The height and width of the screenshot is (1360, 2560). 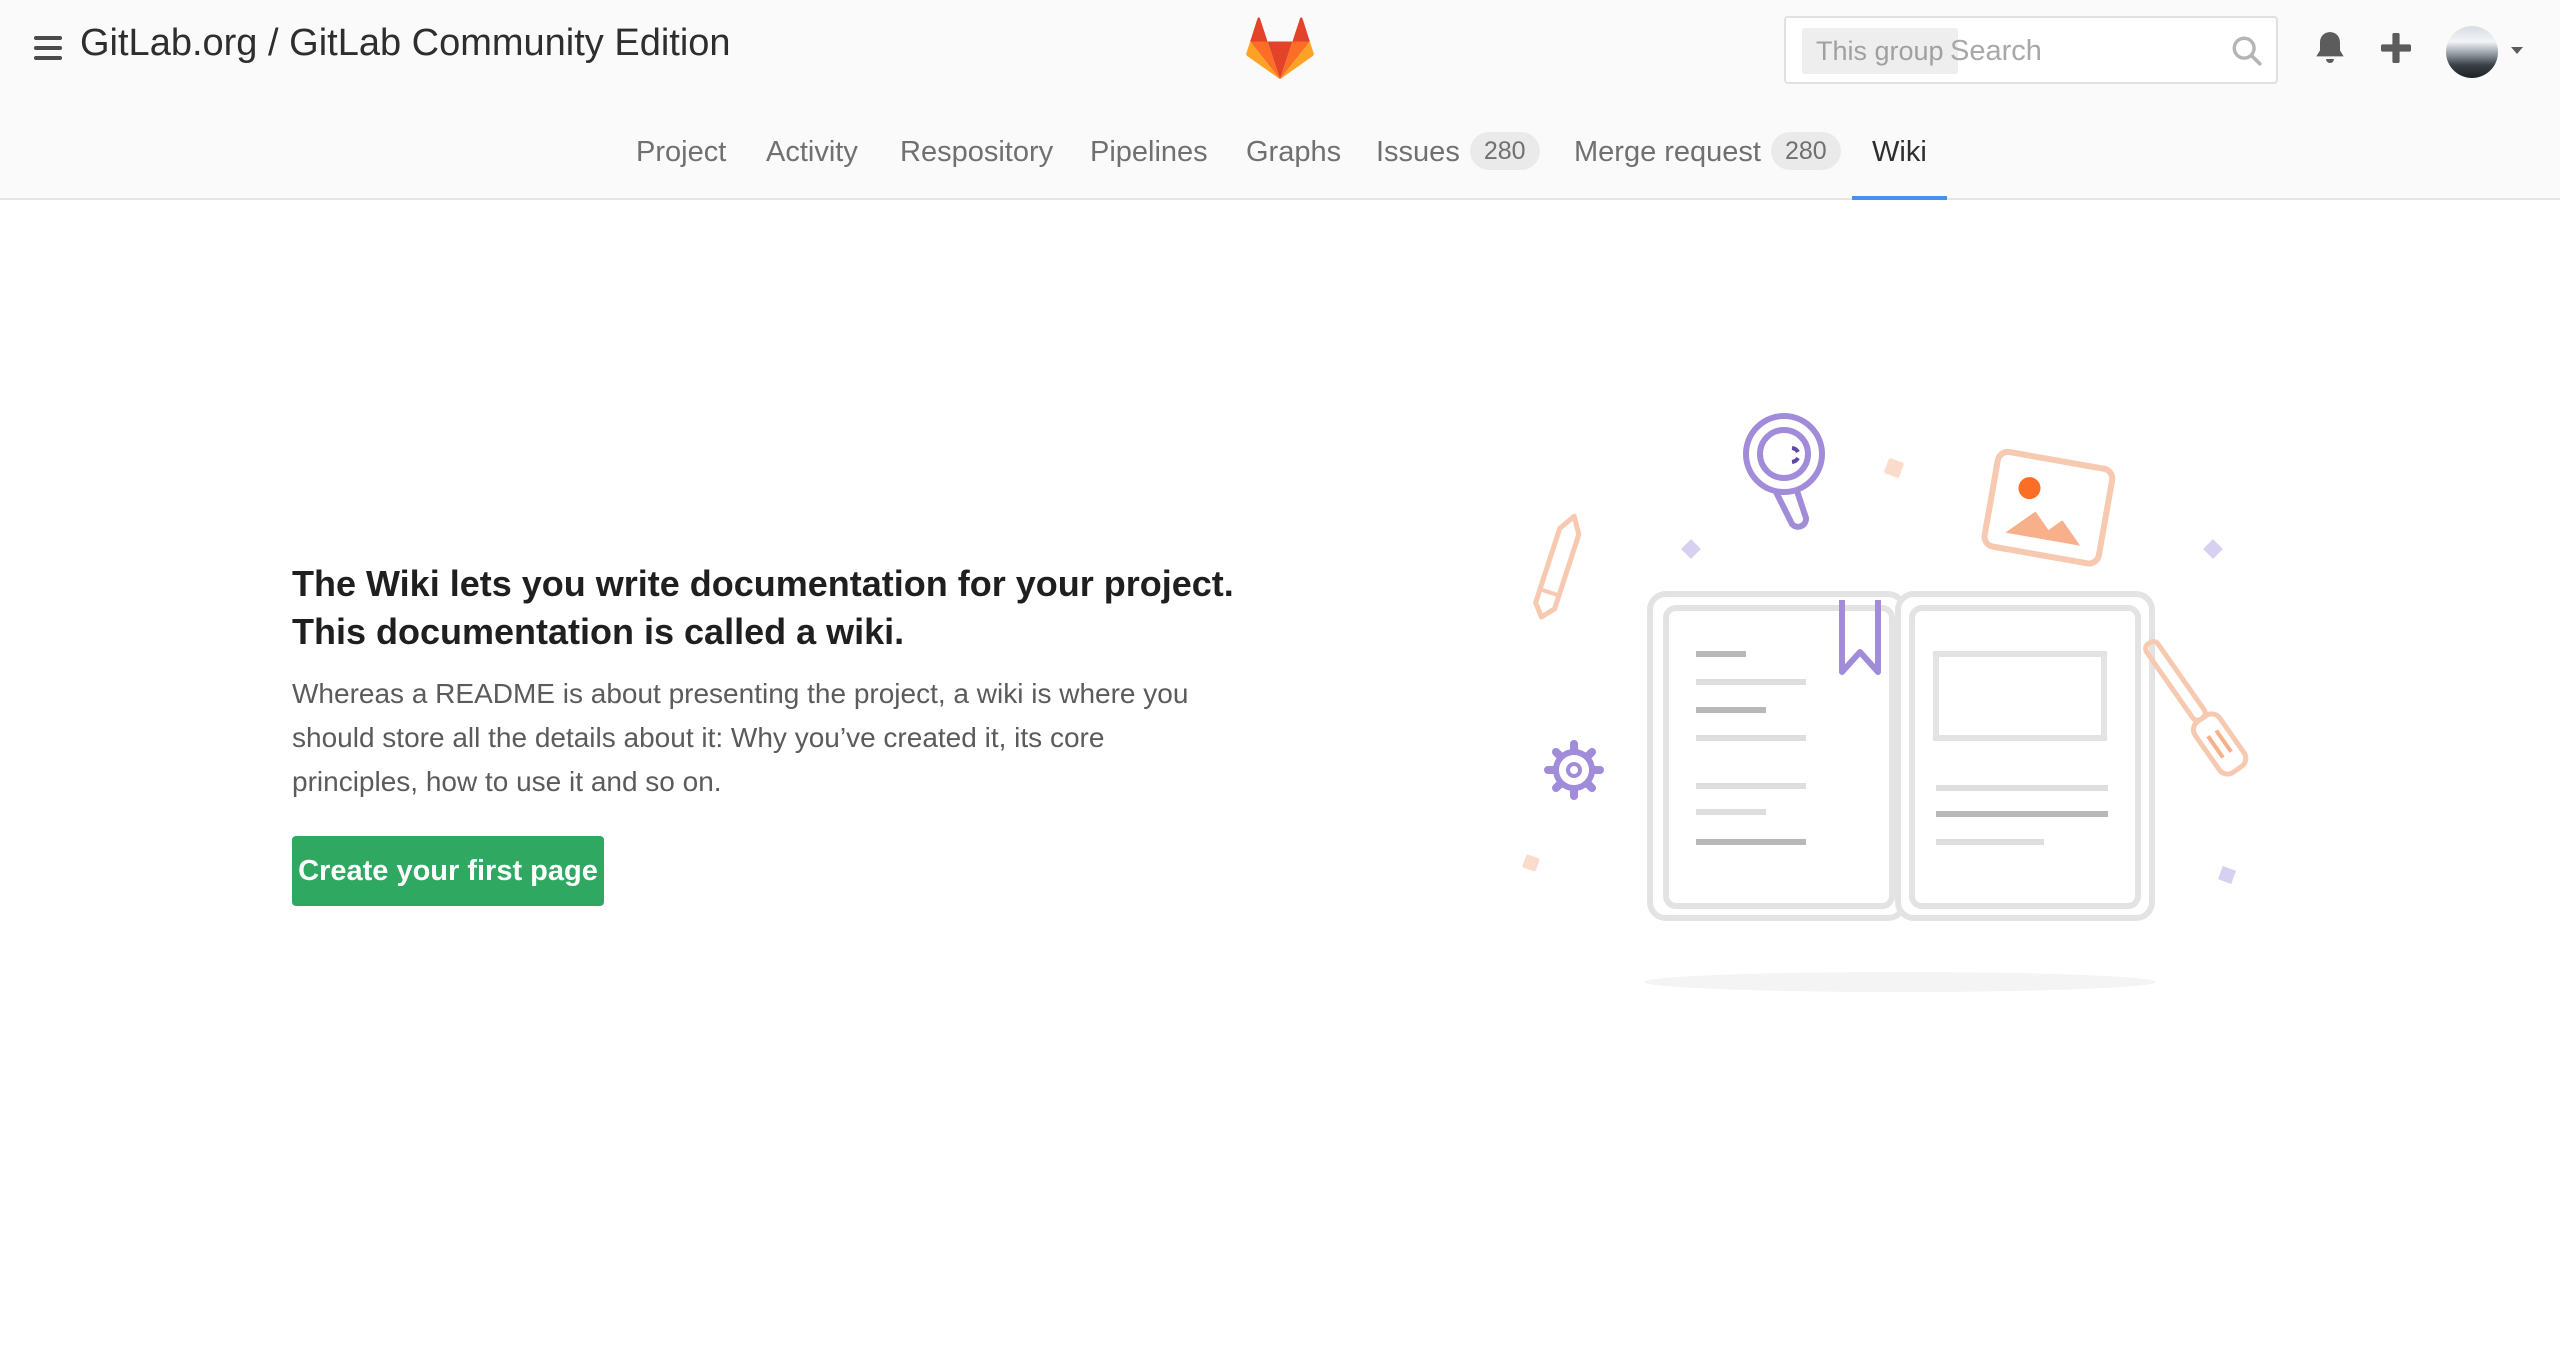 What do you see at coordinates (1899, 152) in the screenshot?
I see `tab-label: Wiki` at bounding box center [1899, 152].